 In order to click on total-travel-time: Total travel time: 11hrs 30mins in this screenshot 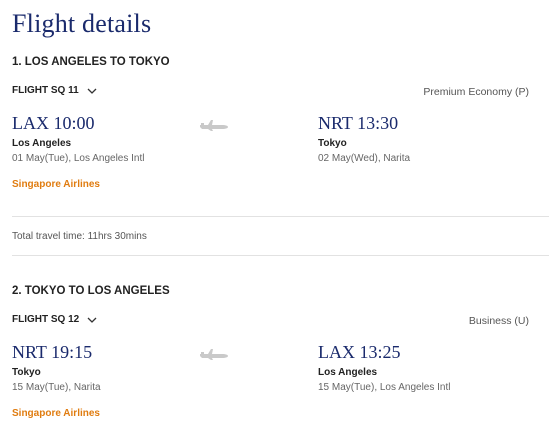, I will do `click(79, 236)`.